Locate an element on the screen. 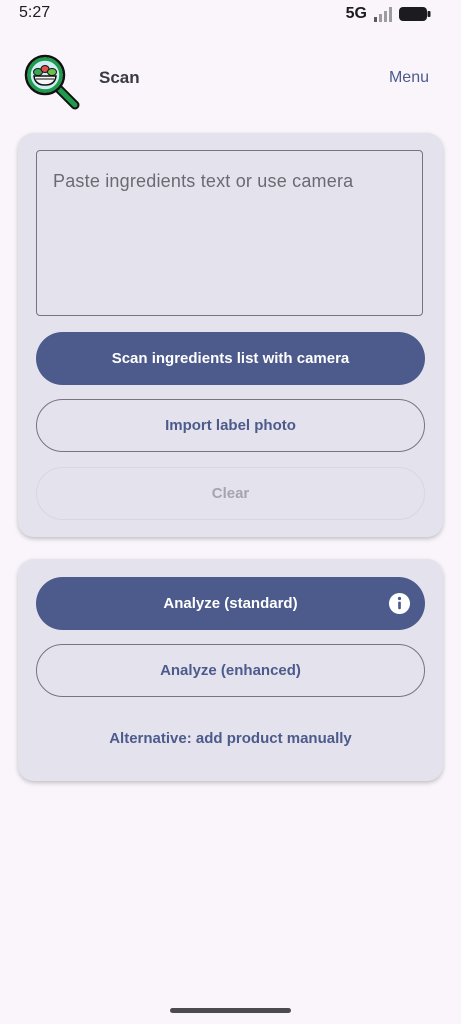  scan-camera-button-label: Scan ingredients list with camera is located at coordinates (230, 358).